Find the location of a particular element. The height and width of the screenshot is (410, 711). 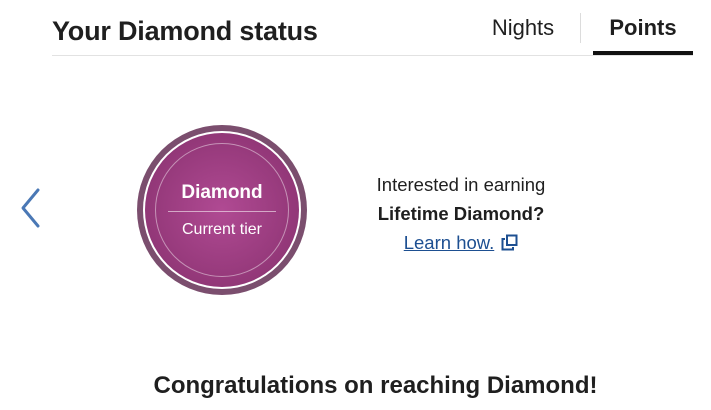

tab-divider is located at coordinates (580, 28).